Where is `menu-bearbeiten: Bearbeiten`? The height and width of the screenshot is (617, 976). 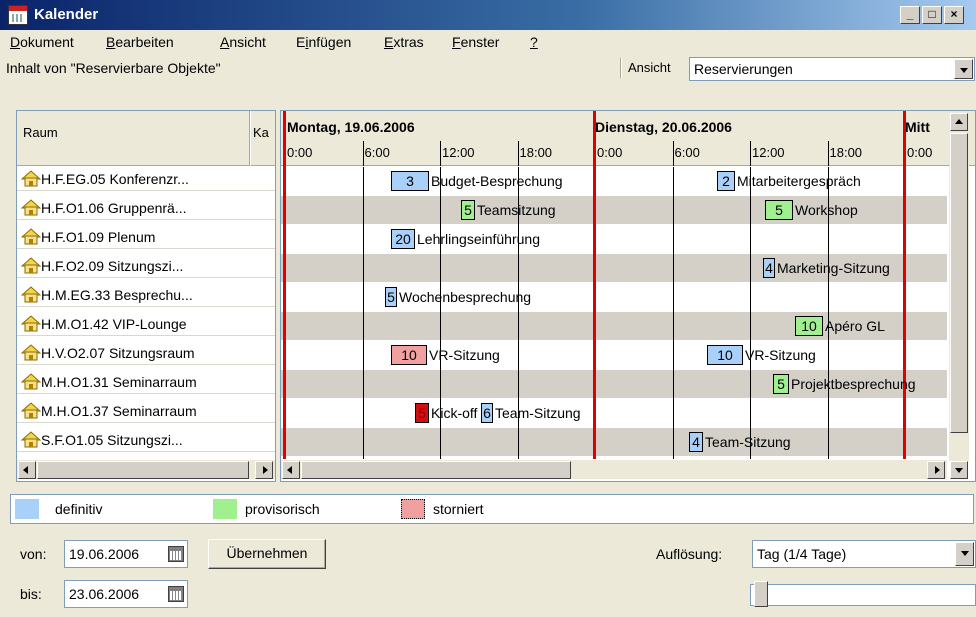
menu-bearbeiten: Bearbeiten is located at coordinates (140, 42).